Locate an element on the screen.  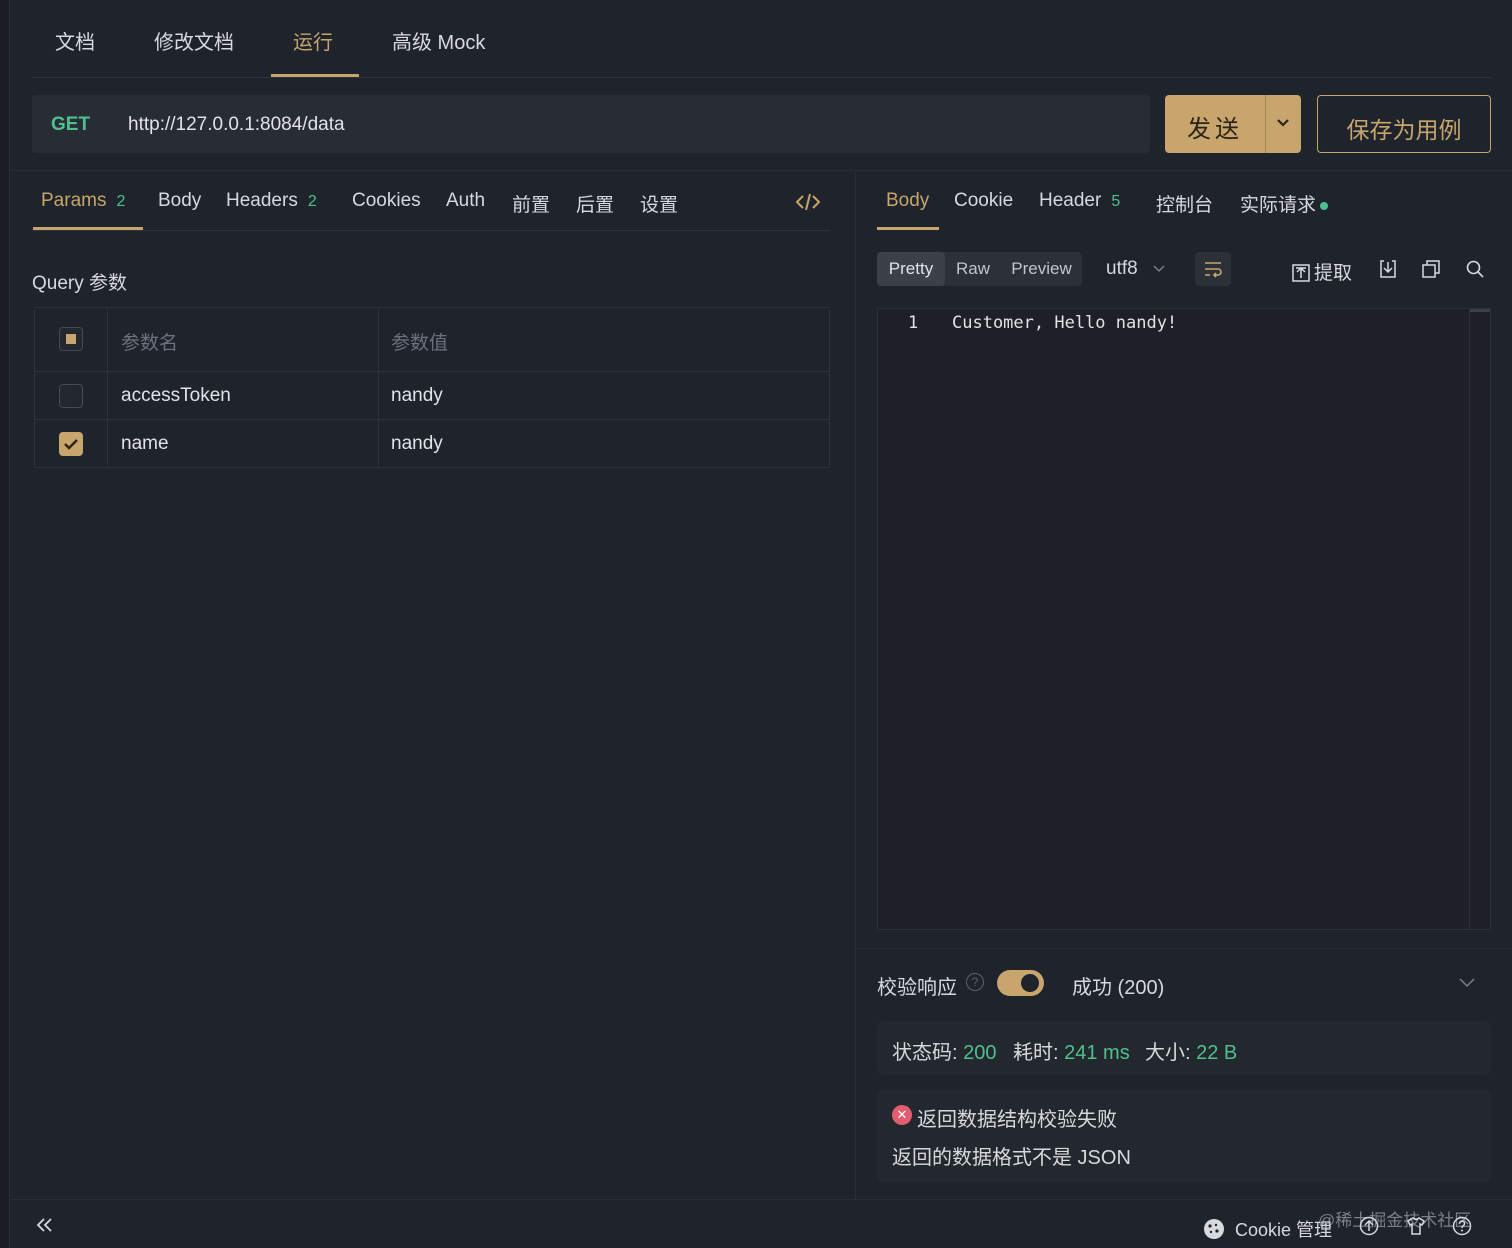
tab-actual-request: 实际请求 is located at coordinates (1284, 203).